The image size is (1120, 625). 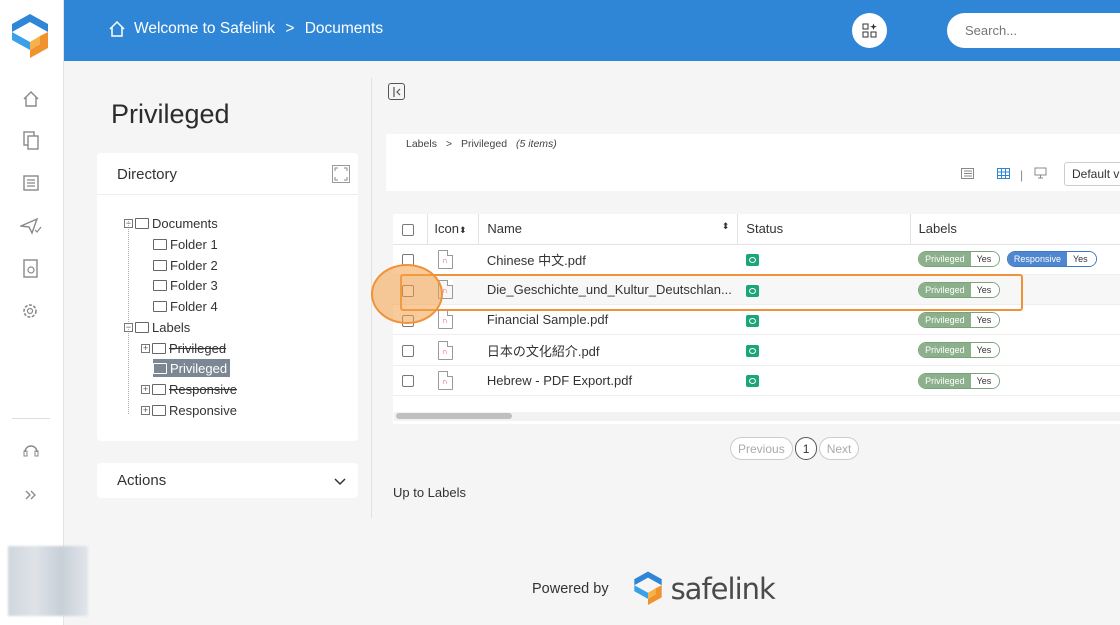 I want to click on page-title: Privileged, so click(x=170, y=114).